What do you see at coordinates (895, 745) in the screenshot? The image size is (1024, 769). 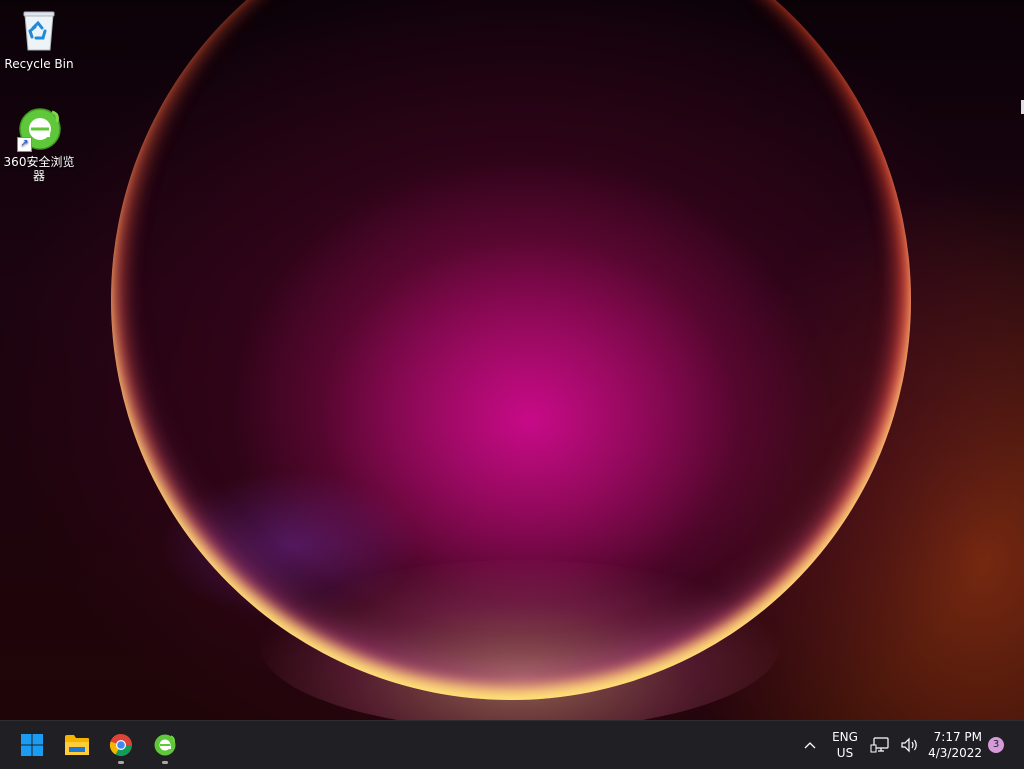 I see `quick-settings-button` at bounding box center [895, 745].